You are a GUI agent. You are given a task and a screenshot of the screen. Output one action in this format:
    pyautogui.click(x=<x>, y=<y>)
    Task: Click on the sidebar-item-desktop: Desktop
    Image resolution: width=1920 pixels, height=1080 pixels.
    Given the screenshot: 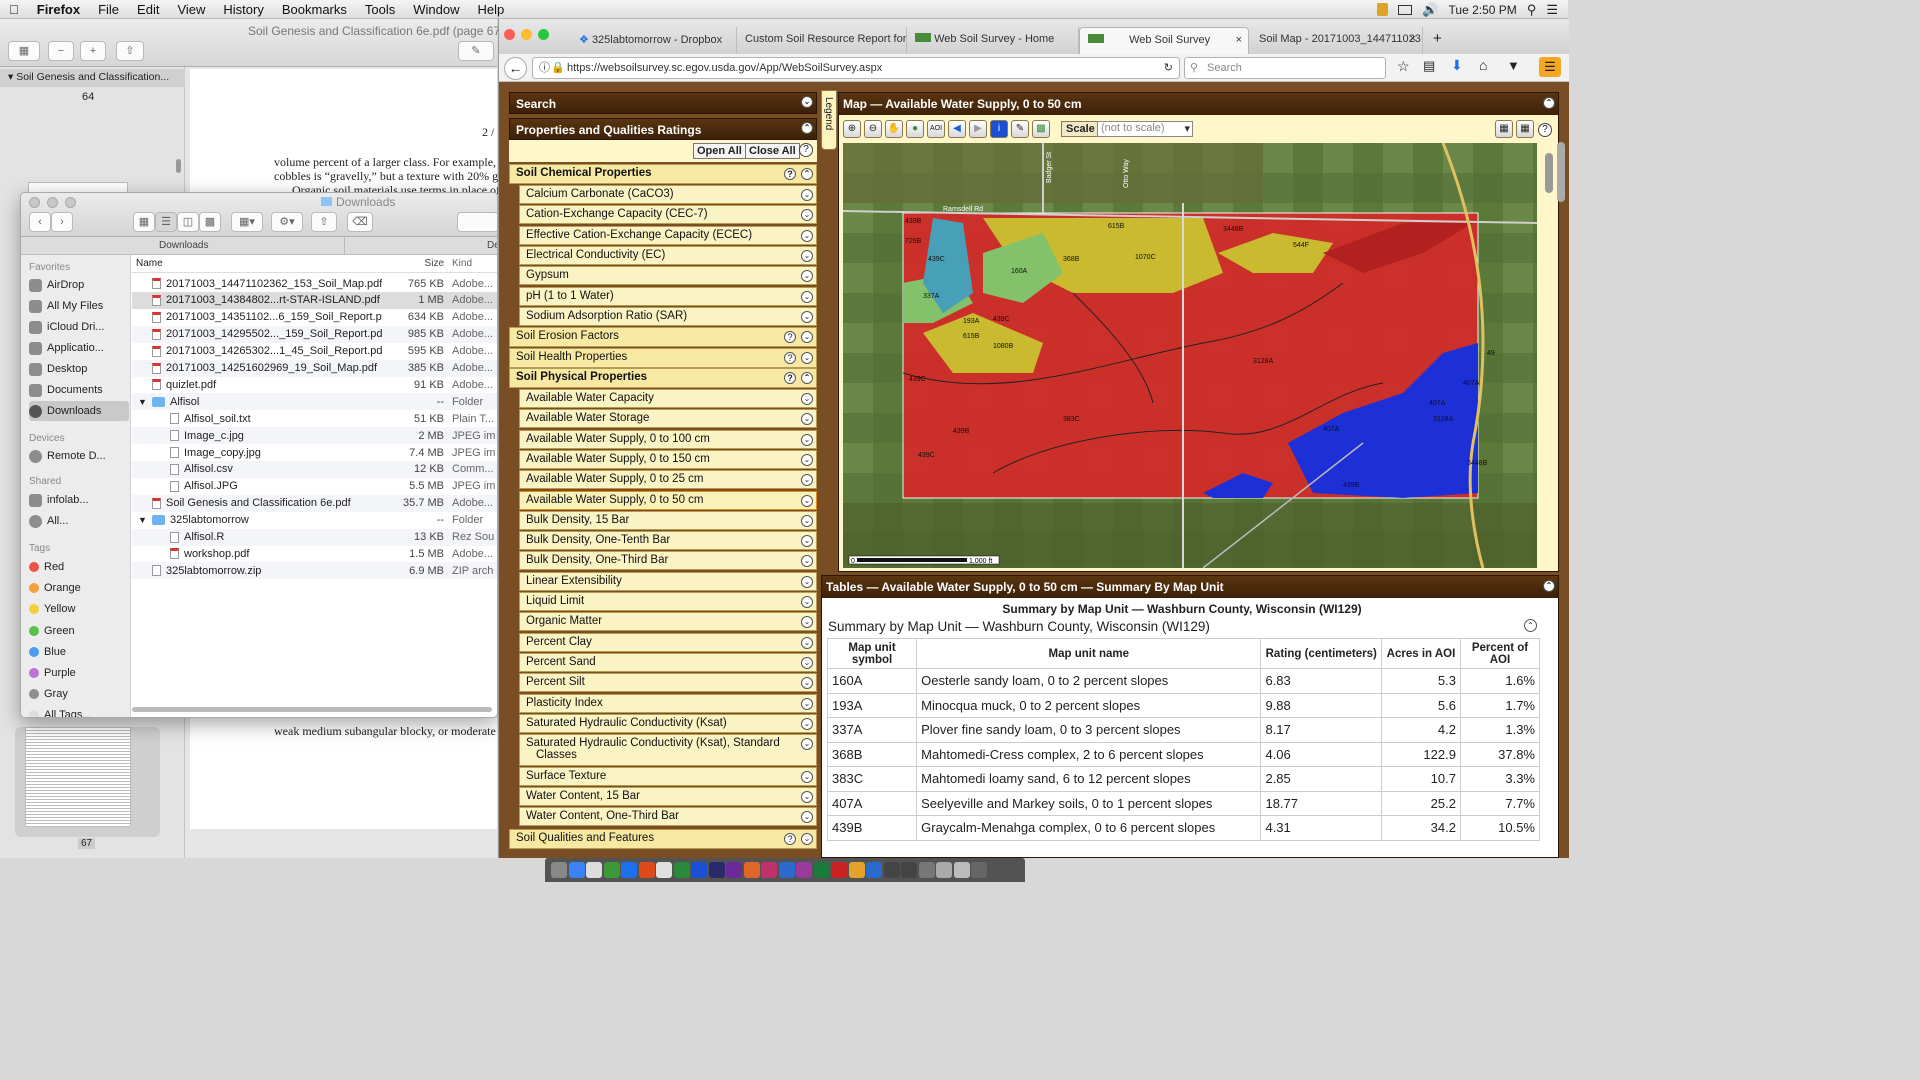 What is the action you would take?
    pyautogui.click(x=79, y=369)
    